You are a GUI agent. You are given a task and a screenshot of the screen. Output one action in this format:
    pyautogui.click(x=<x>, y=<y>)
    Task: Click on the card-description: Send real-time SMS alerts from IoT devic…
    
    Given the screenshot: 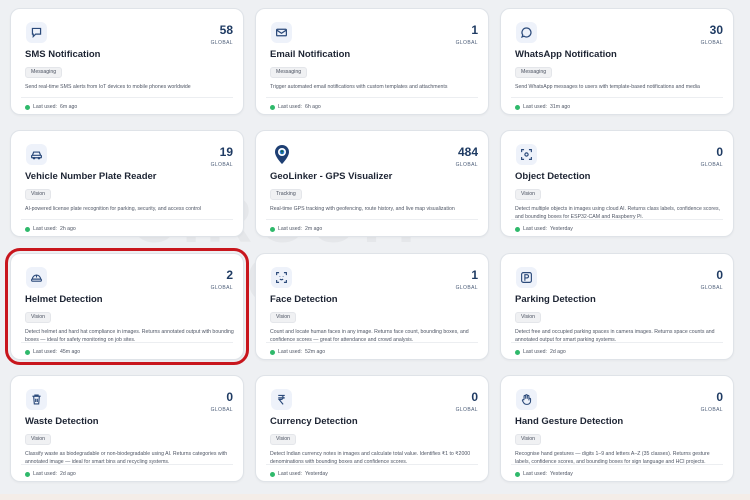 What is the action you would take?
    pyautogui.click(x=108, y=87)
    